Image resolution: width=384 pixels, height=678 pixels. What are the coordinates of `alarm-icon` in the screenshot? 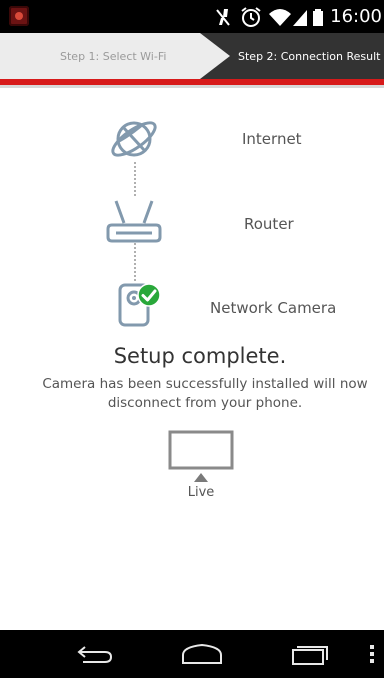 It's located at (251, 16).